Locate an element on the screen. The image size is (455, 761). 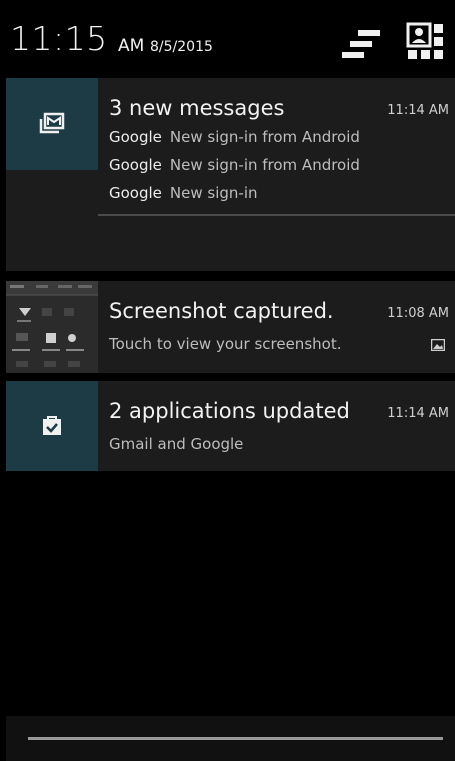
clear-all-button is located at coordinates (360, 45).